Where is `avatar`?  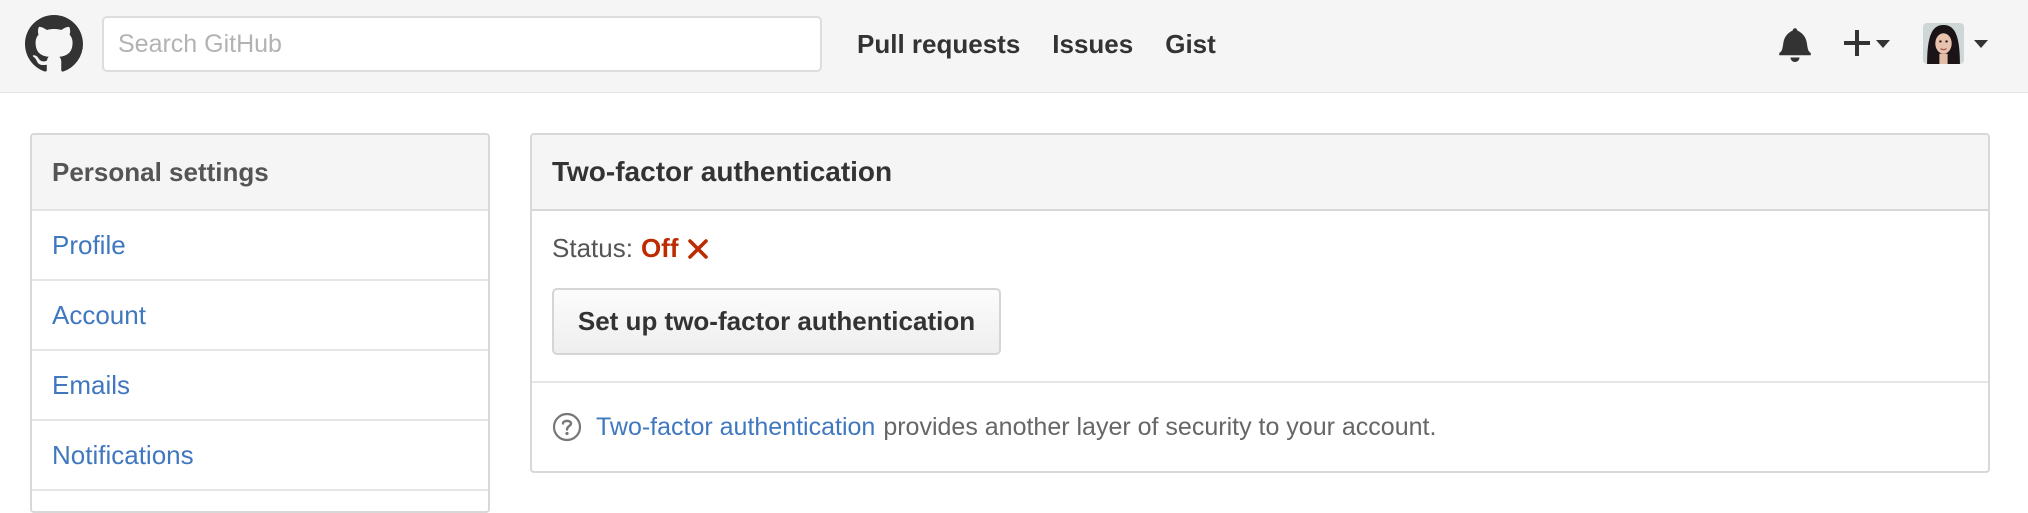
avatar is located at coordinates (1943, 43).